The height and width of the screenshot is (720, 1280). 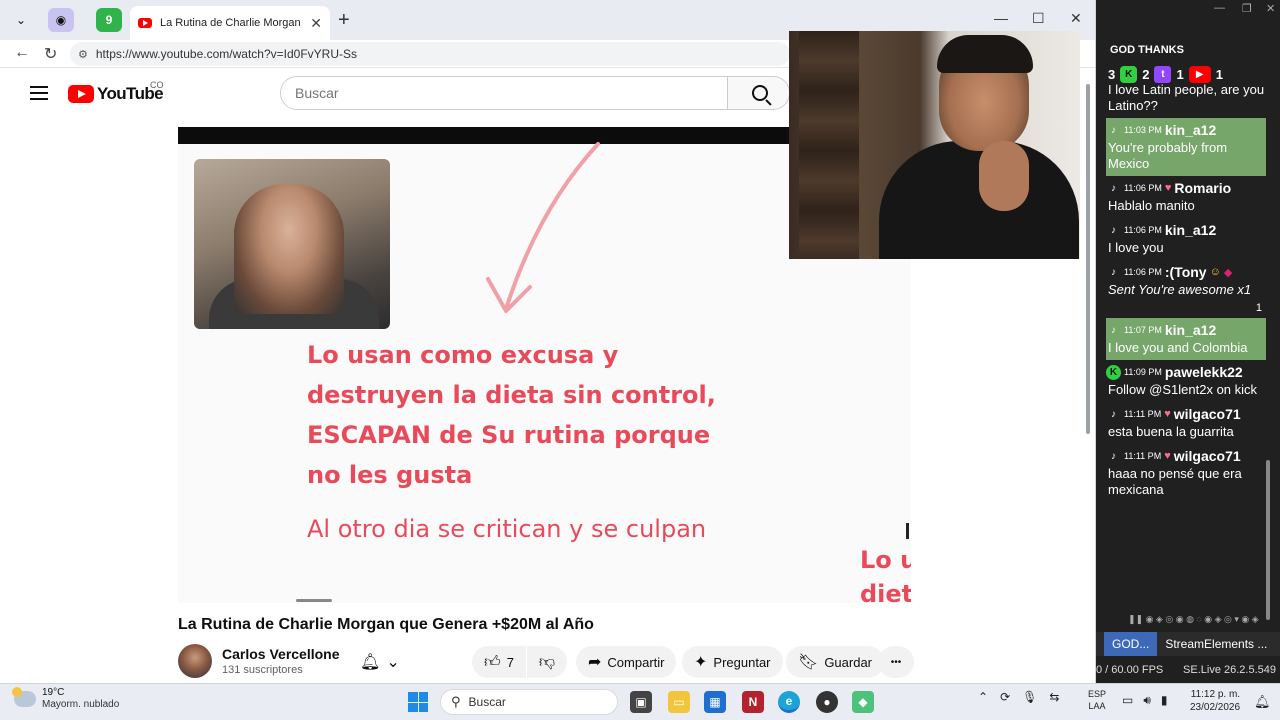 What do you see at coordinates (732, 662) in the screenshot?
I see `ask-button: ✦ Preguntar` at bounding box center [732, 662].